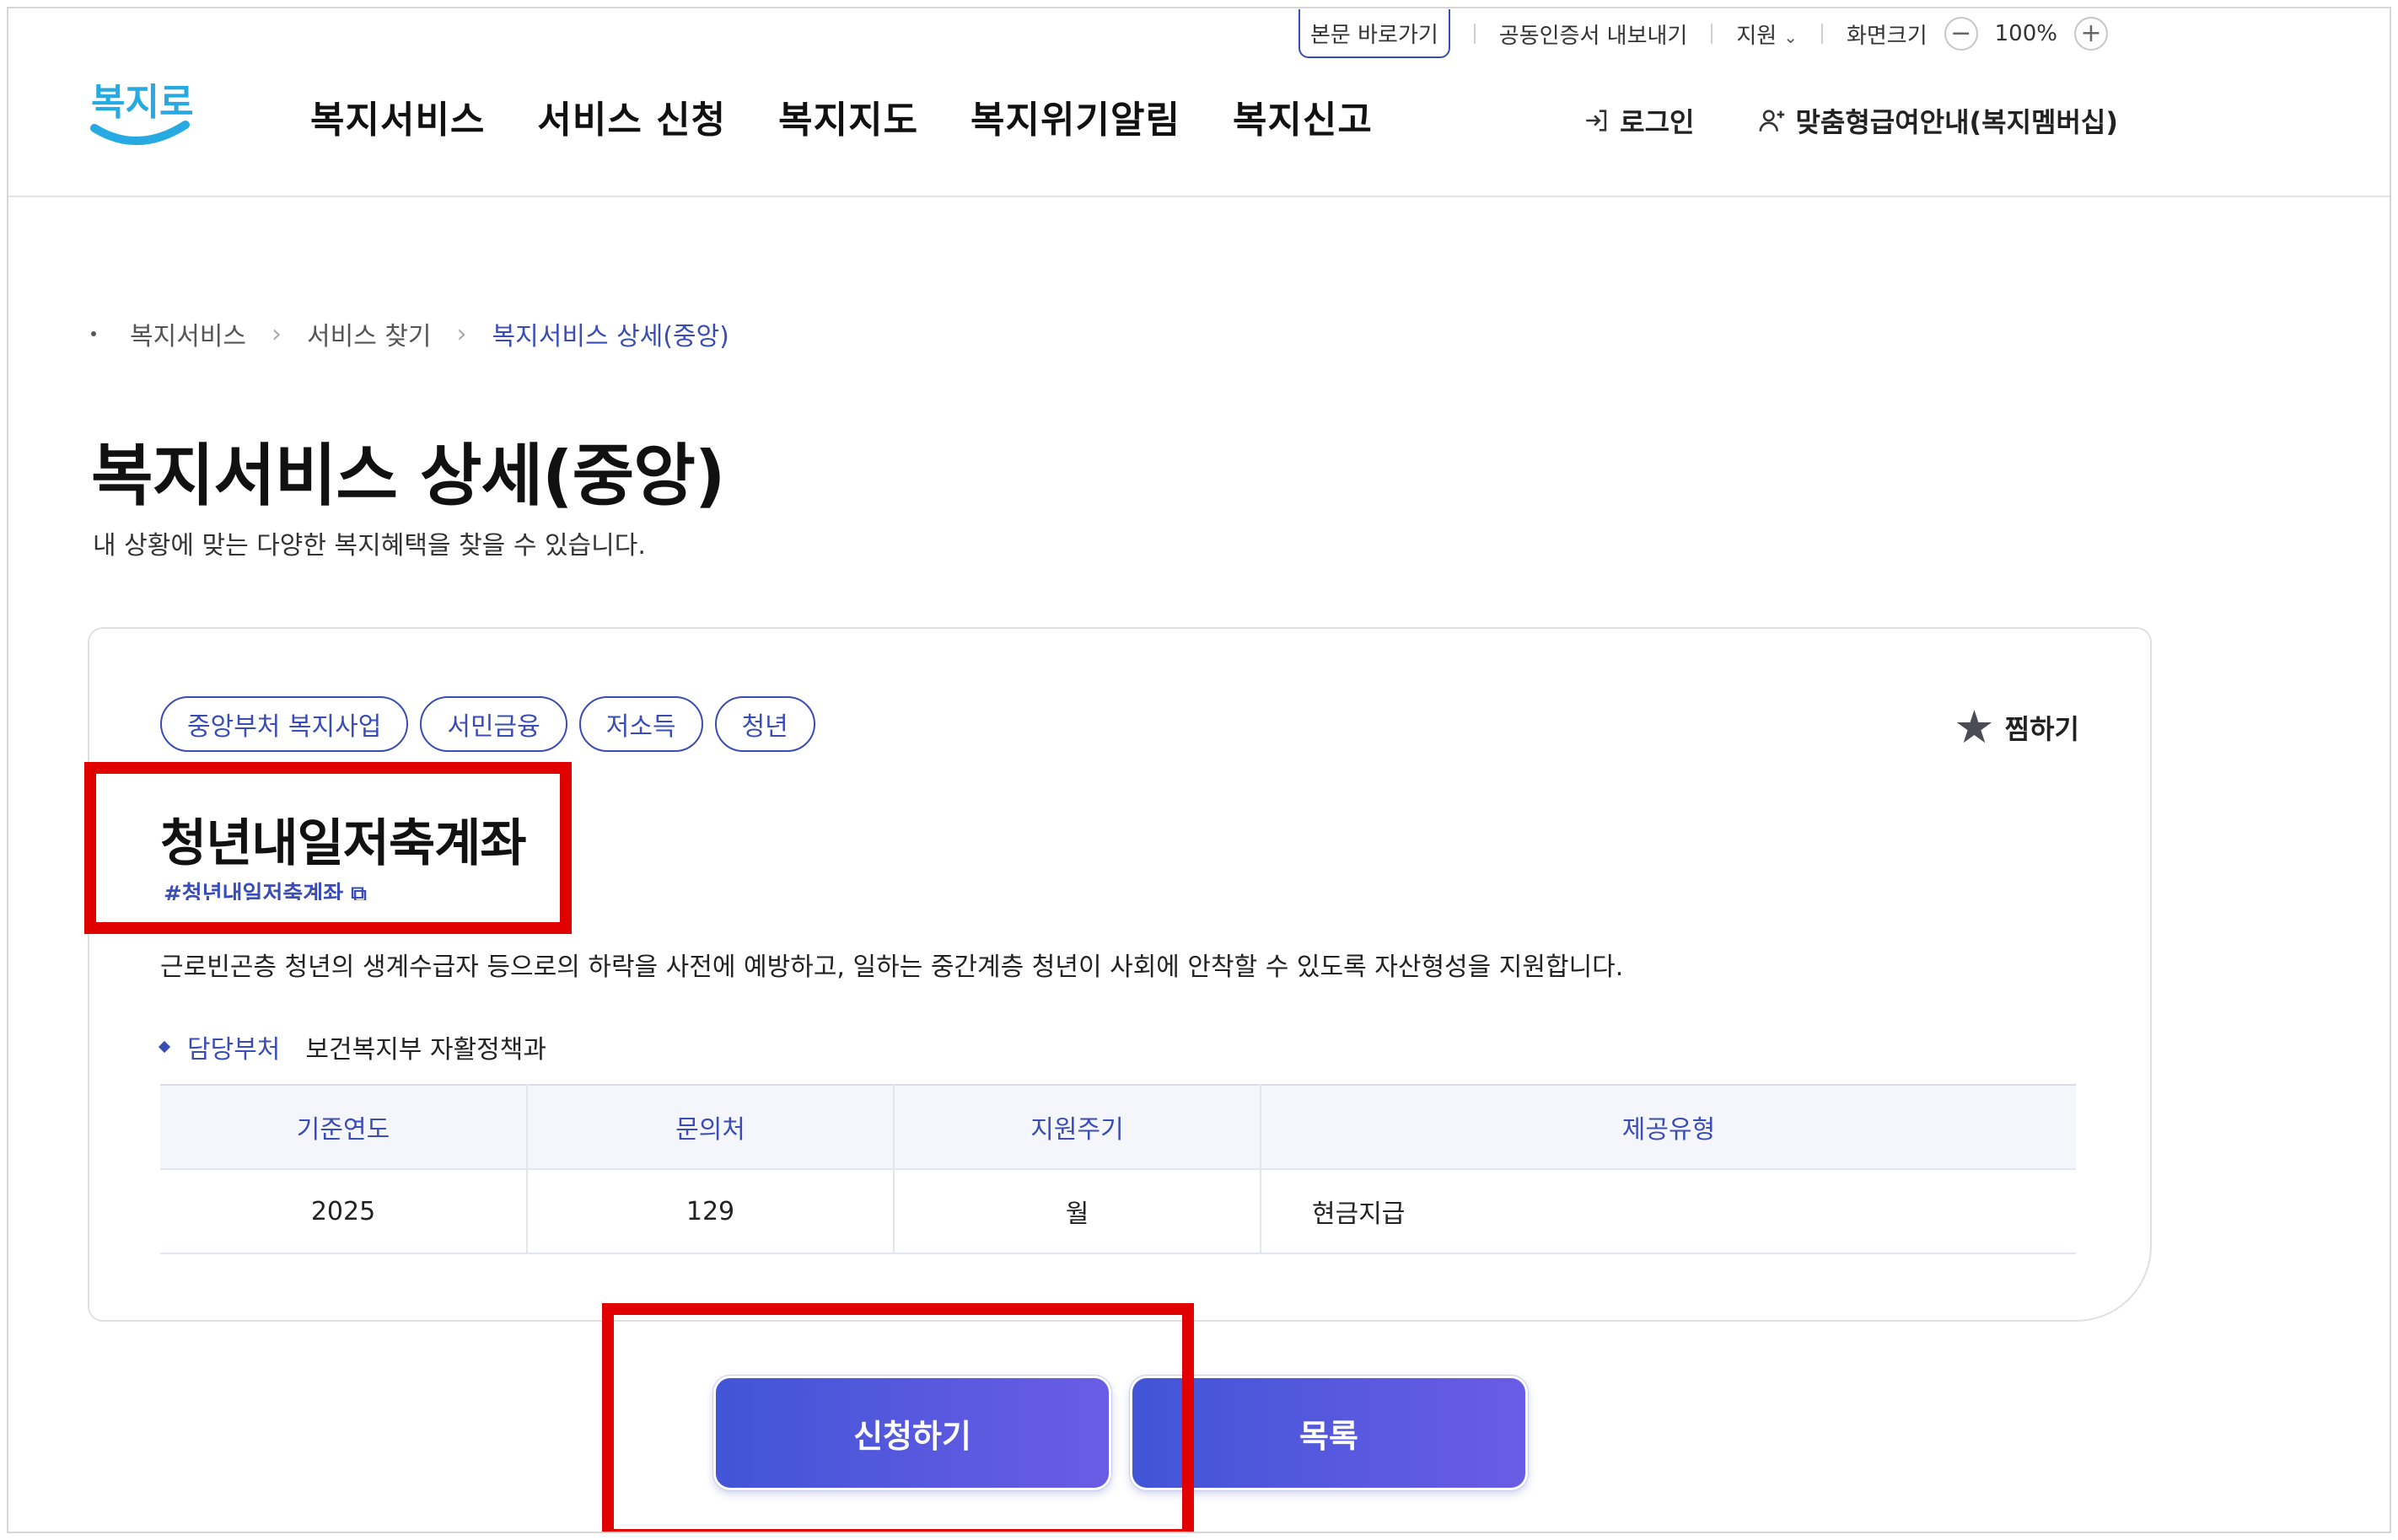 Image resolution: width=2398 pixels, height=1540 pixels. What do you see at coordinates (1756, 36) in the screenshot?
I see `support-label: 지원` at bounding box center [1756, 36].